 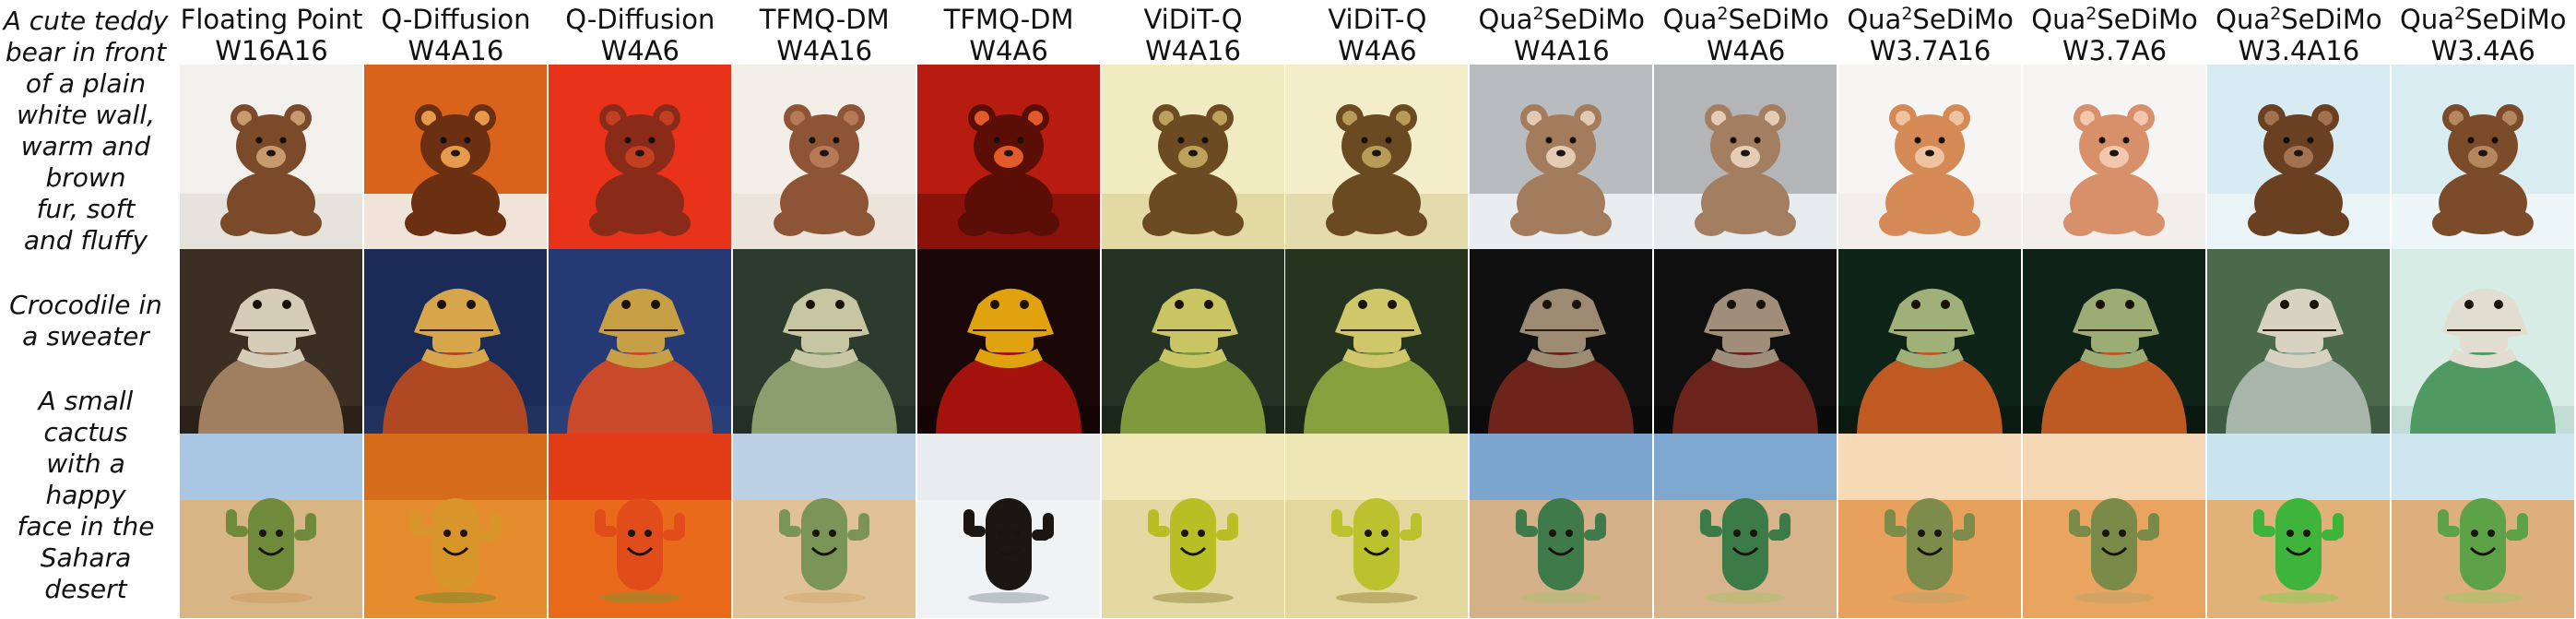 I want to click on prompt-line: cactus, so click(x=85, y=432).